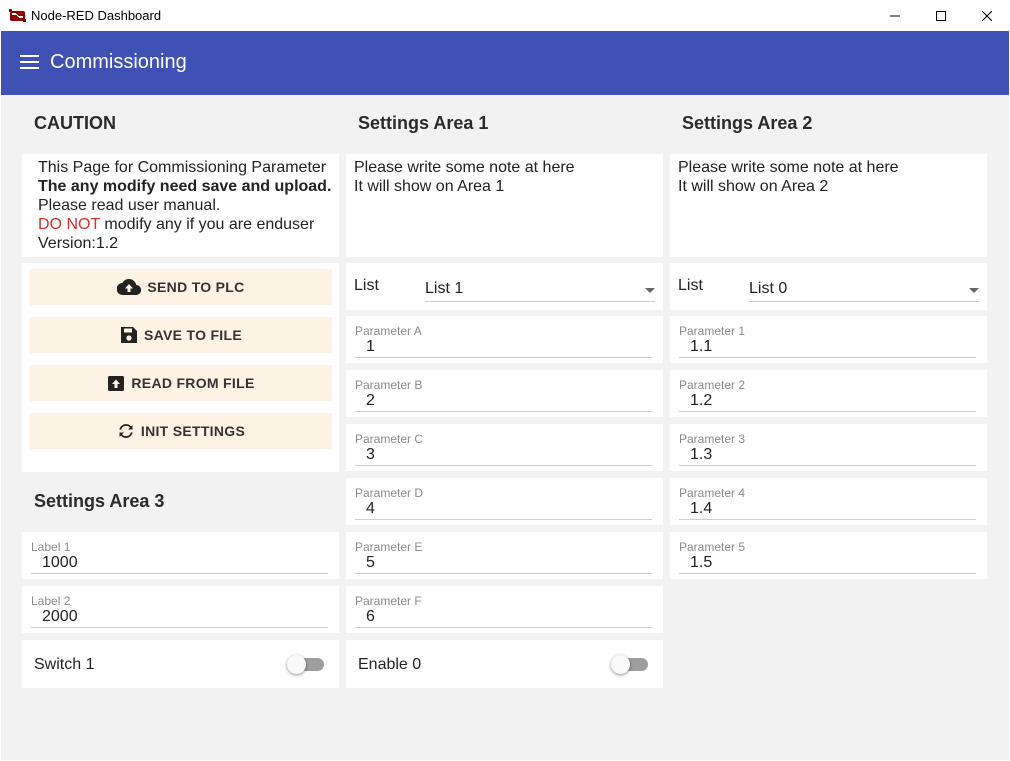 The image size is (1010, 761). I want to click on caution-line-1: This Page for Commissioning Parameter, so click(182, 167).